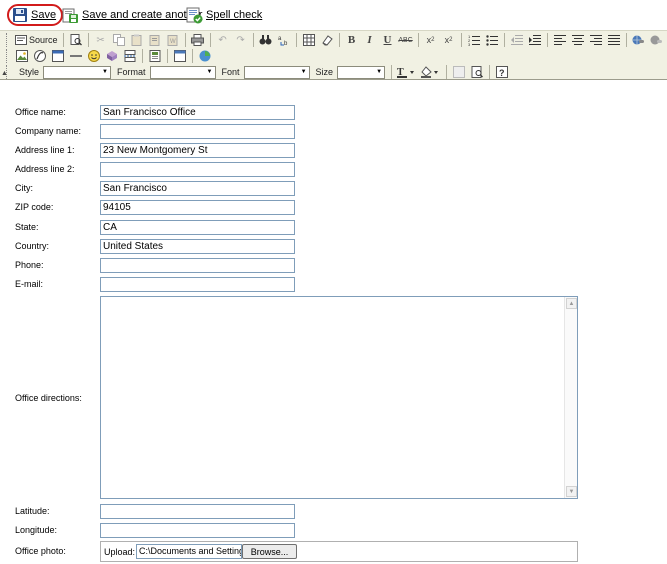  What do you see at coordinates (205, 56) in the screenshot?
I see `insert-widget-icon` at bounding box center [205, 56].